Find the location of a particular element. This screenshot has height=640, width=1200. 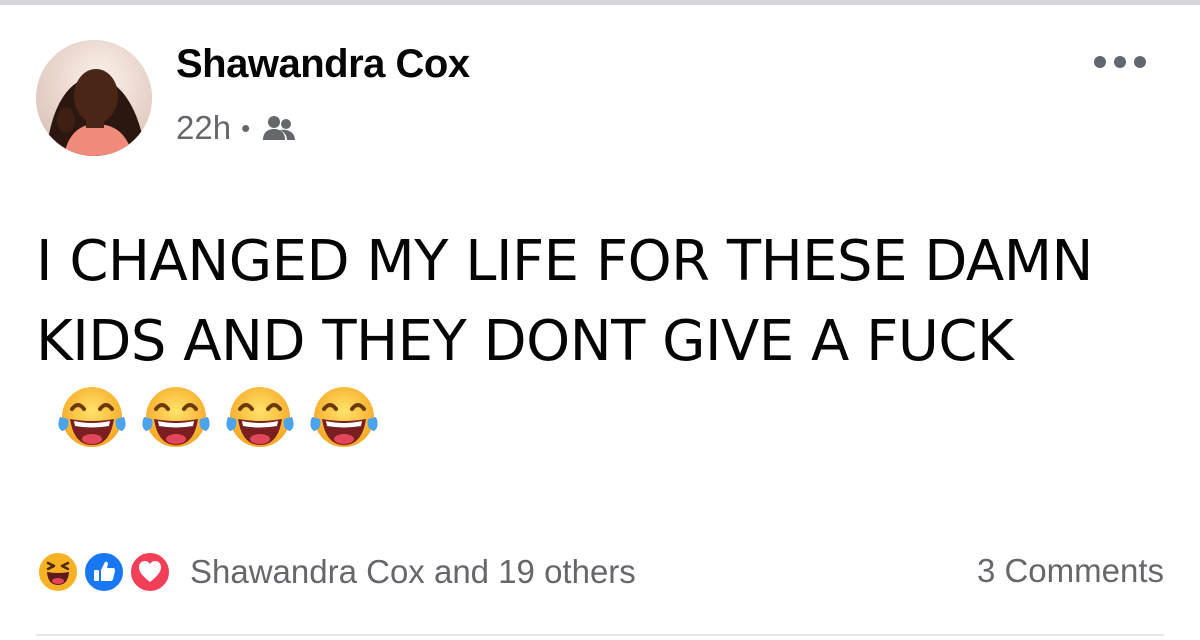

like-reaction-icon is located at coordinates (104, 572).